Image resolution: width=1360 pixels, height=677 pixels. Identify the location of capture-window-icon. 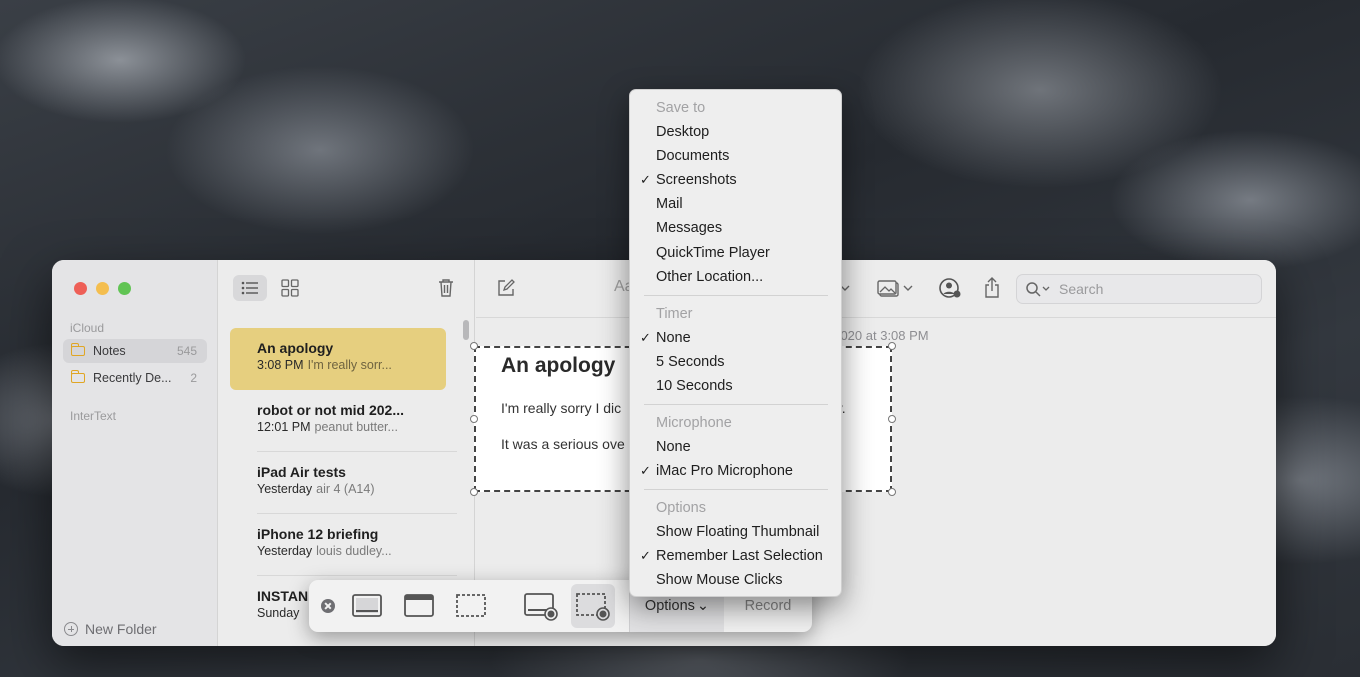
(419, 605).